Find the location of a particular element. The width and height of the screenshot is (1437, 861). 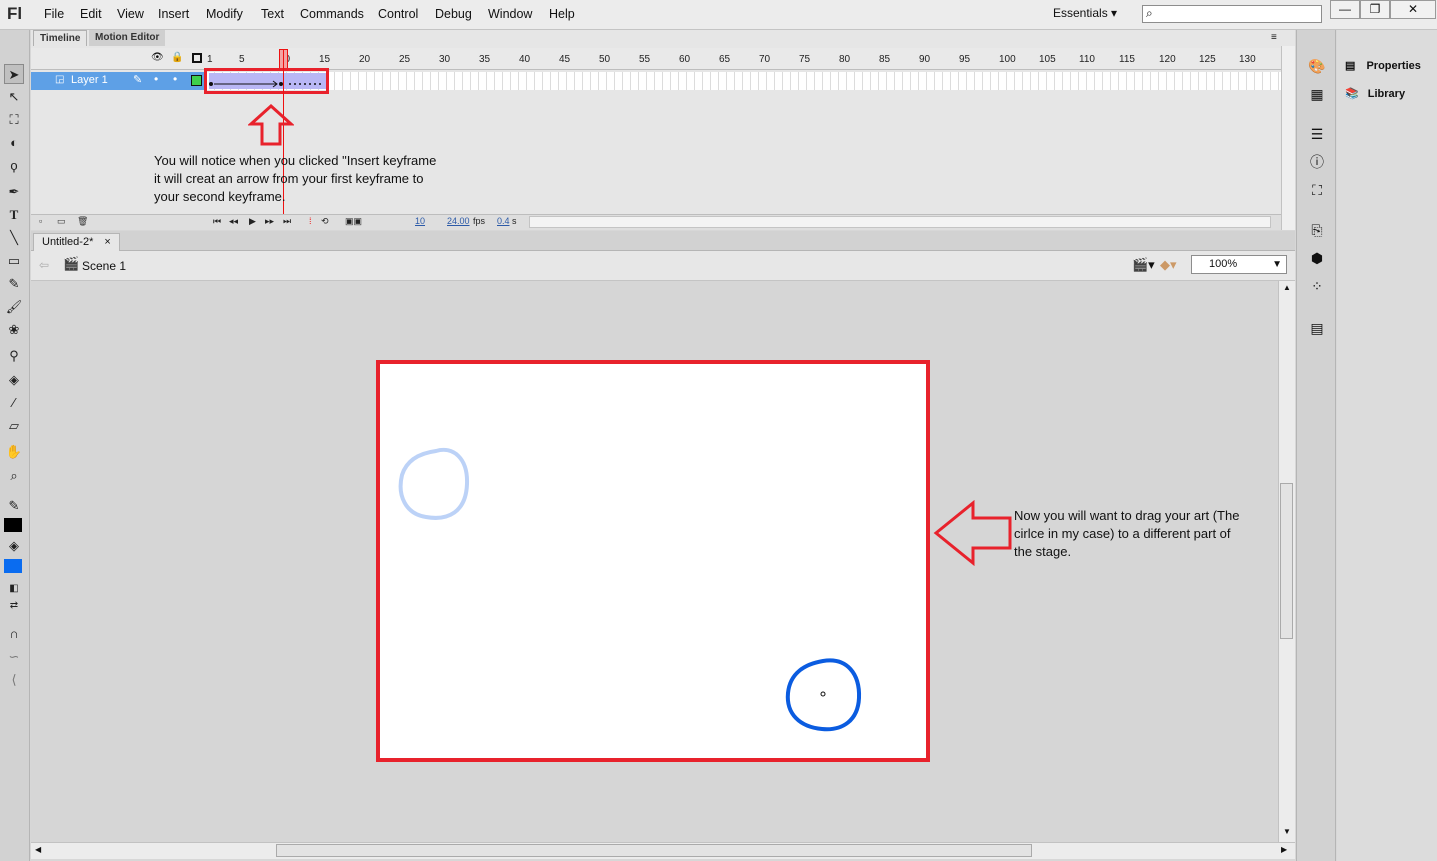

first-frame-icon: ⏮ is located at coordinates (217, 221).